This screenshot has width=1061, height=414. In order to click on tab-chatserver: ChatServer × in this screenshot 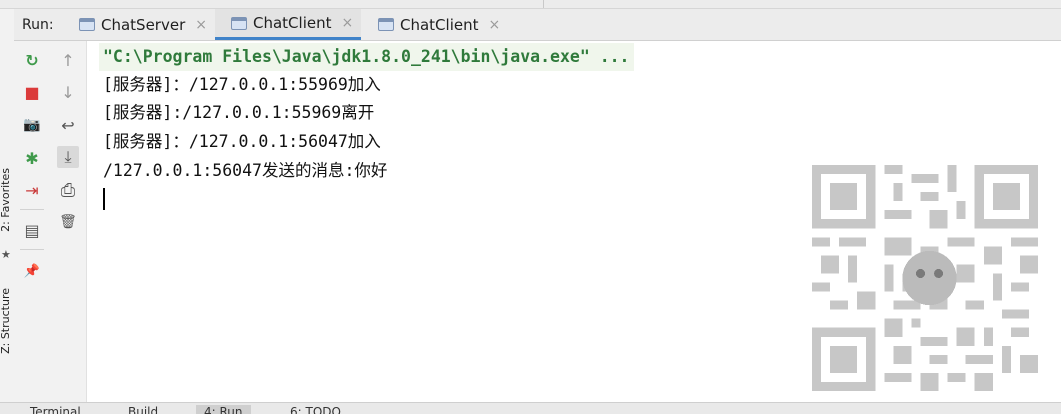, I will do `click(143, 24)`.